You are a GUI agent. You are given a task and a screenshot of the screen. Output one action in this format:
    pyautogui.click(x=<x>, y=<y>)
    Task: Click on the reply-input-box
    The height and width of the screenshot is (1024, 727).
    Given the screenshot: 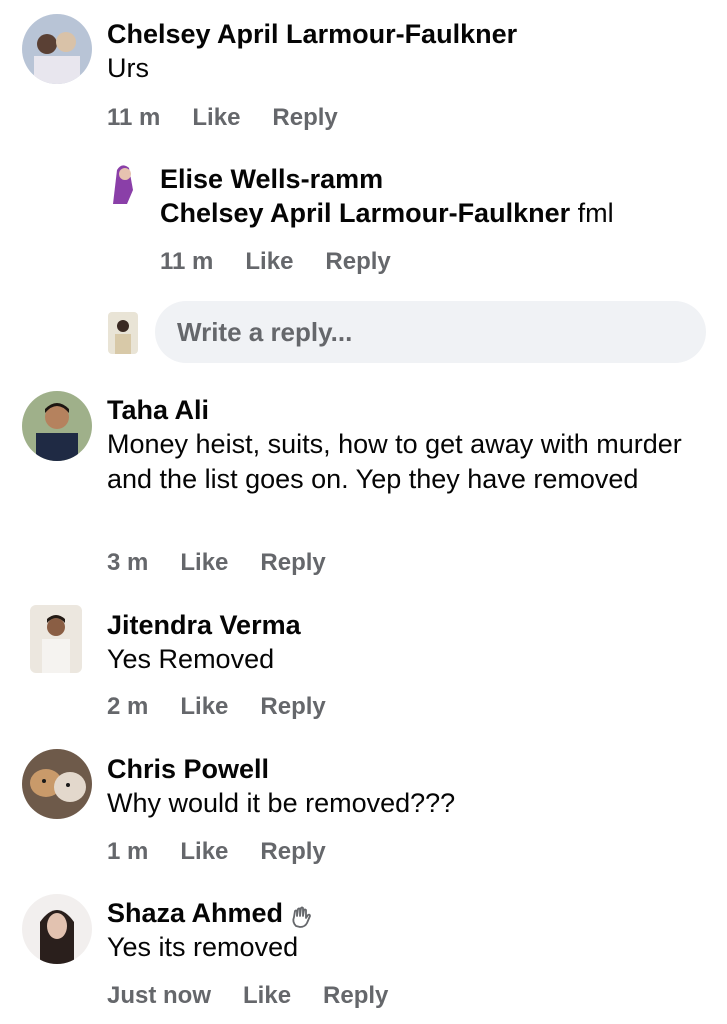 What is the action you would take?
    pyautogui.click(x=430, y=332)
    